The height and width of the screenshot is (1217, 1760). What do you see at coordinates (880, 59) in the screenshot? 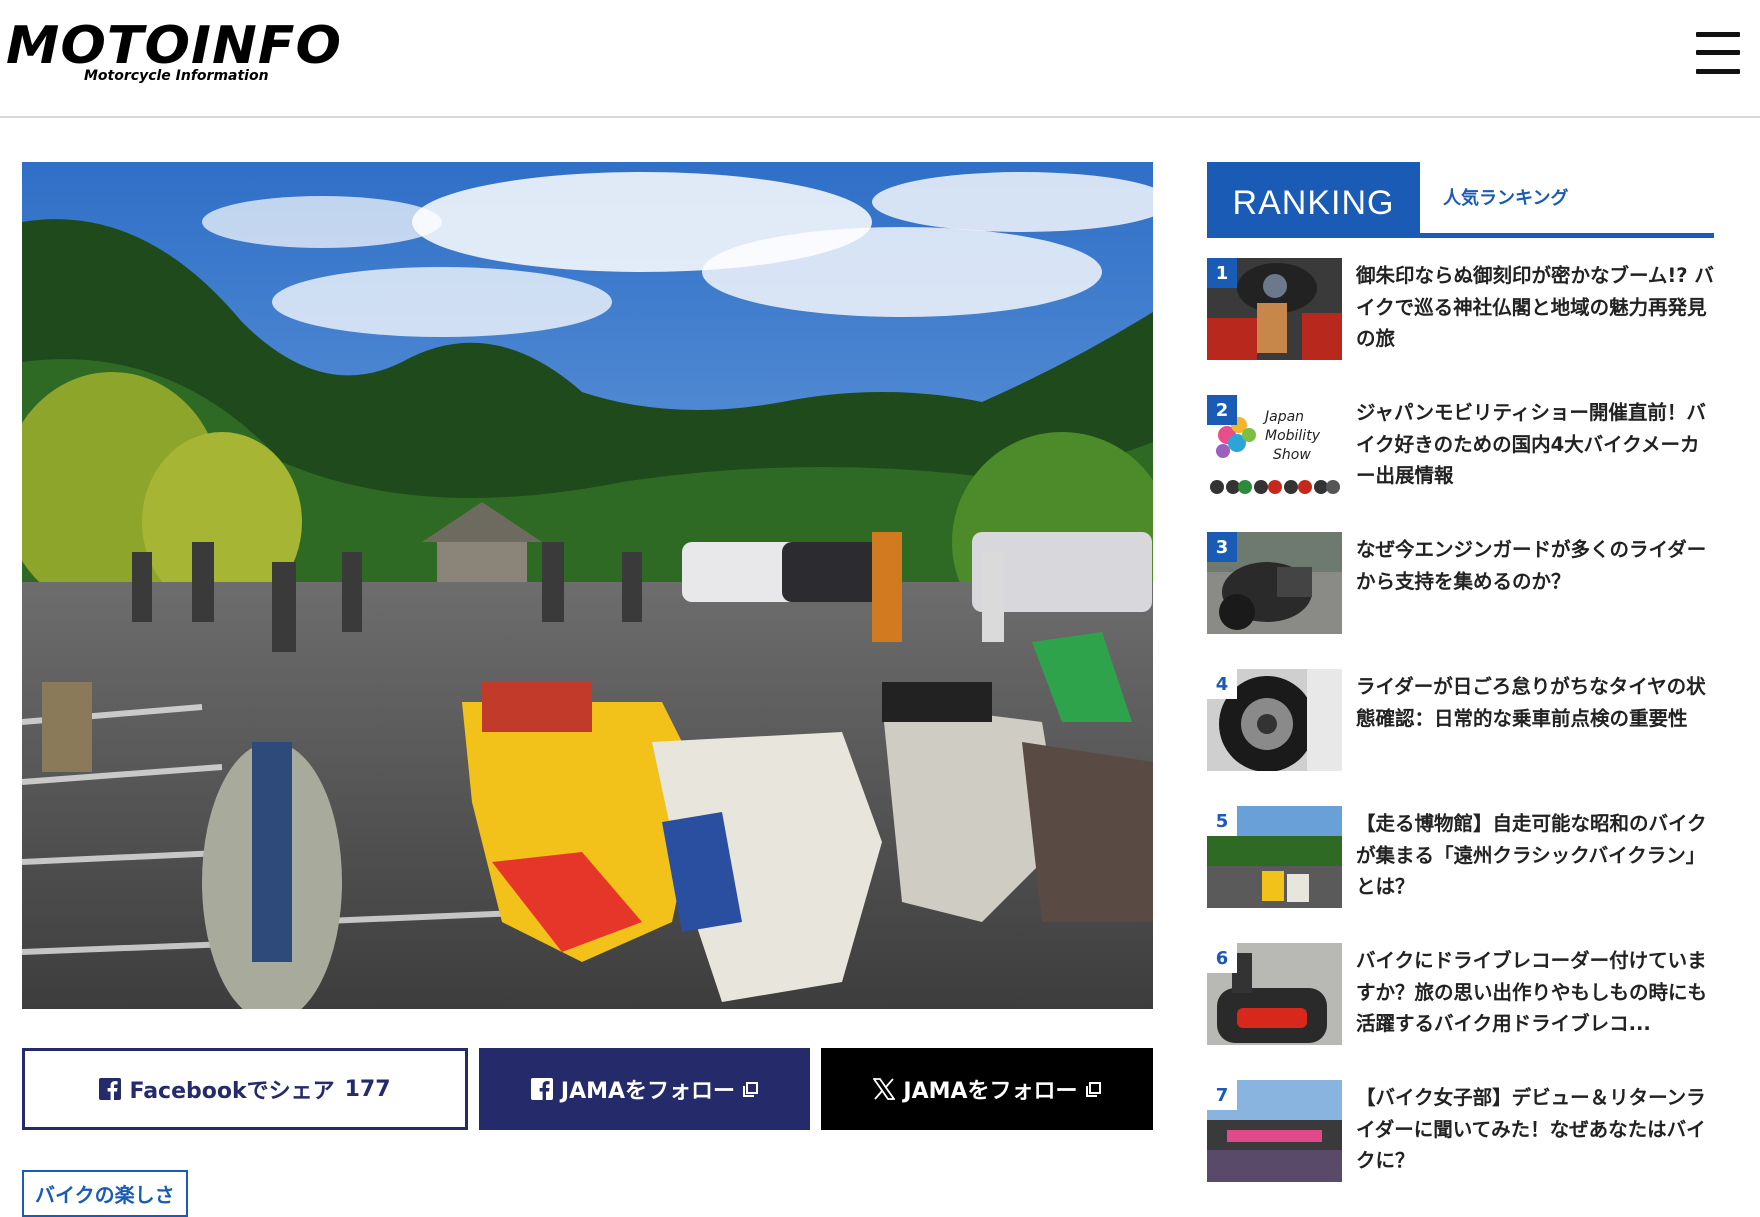
I see `site-header: MOTOINFO Motorcycle Information` at bounding box center [880, 59].